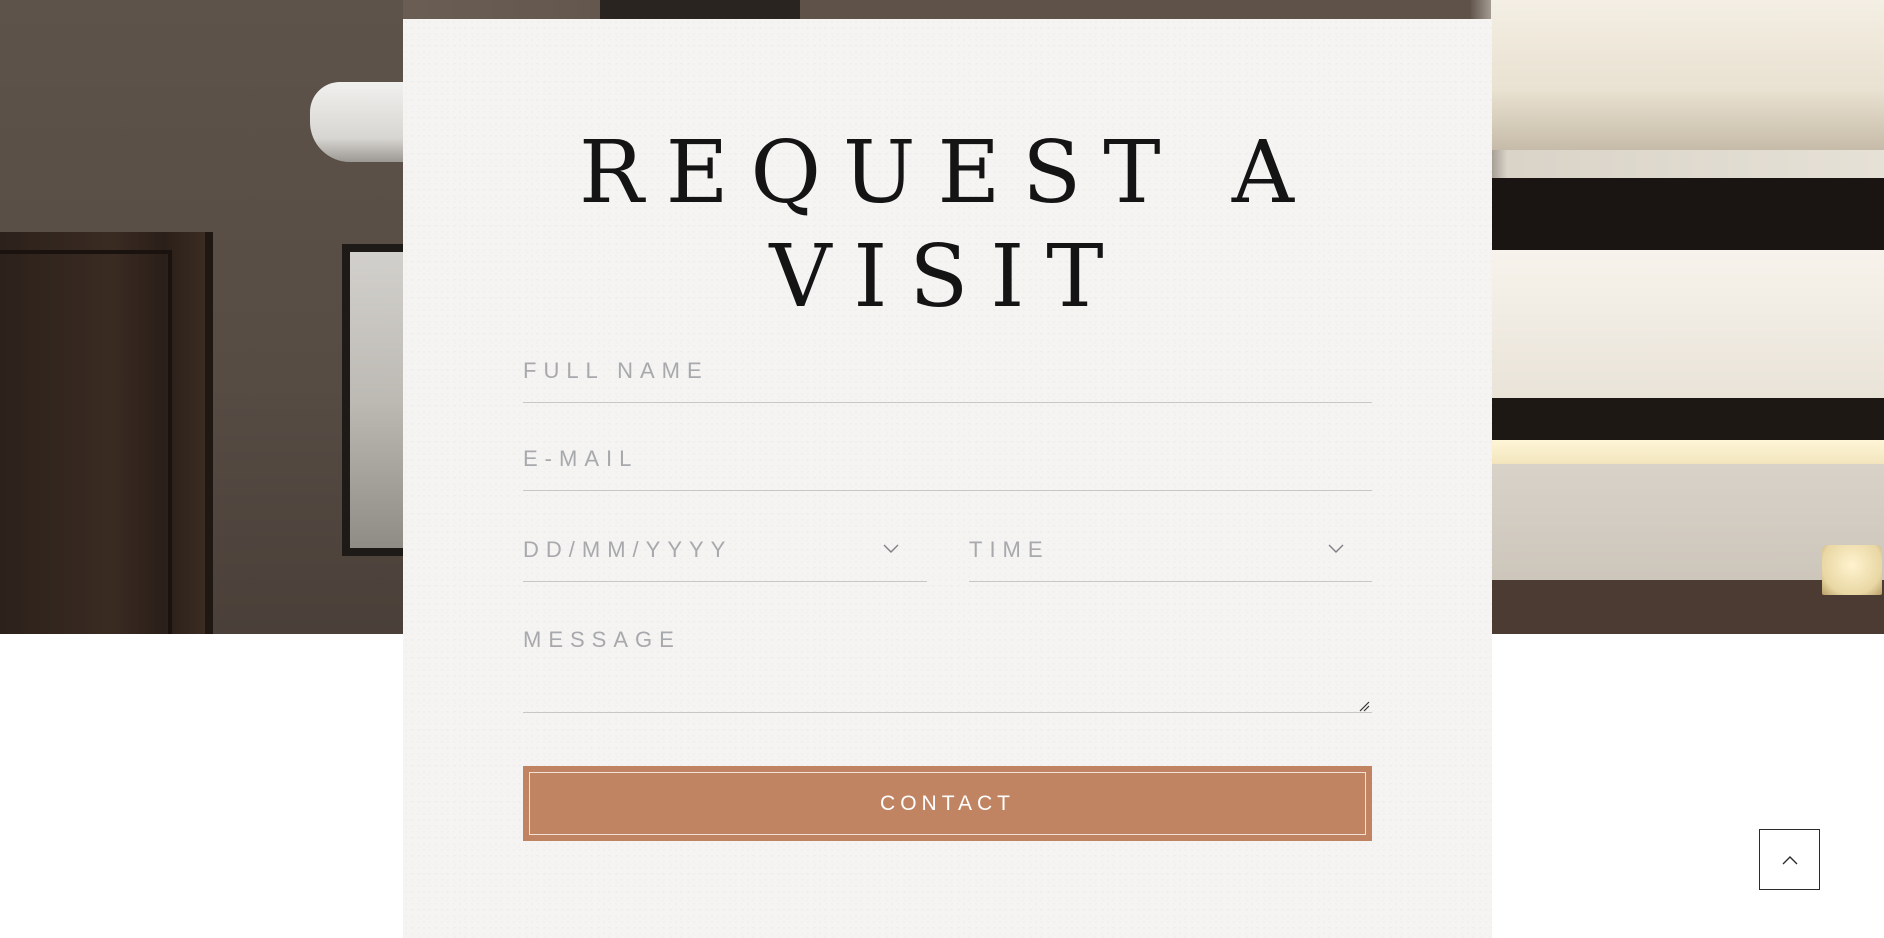  Describe the element at coordinates (947, 464) in the screenshot. I see `email-field: E-MAIL` at that location.